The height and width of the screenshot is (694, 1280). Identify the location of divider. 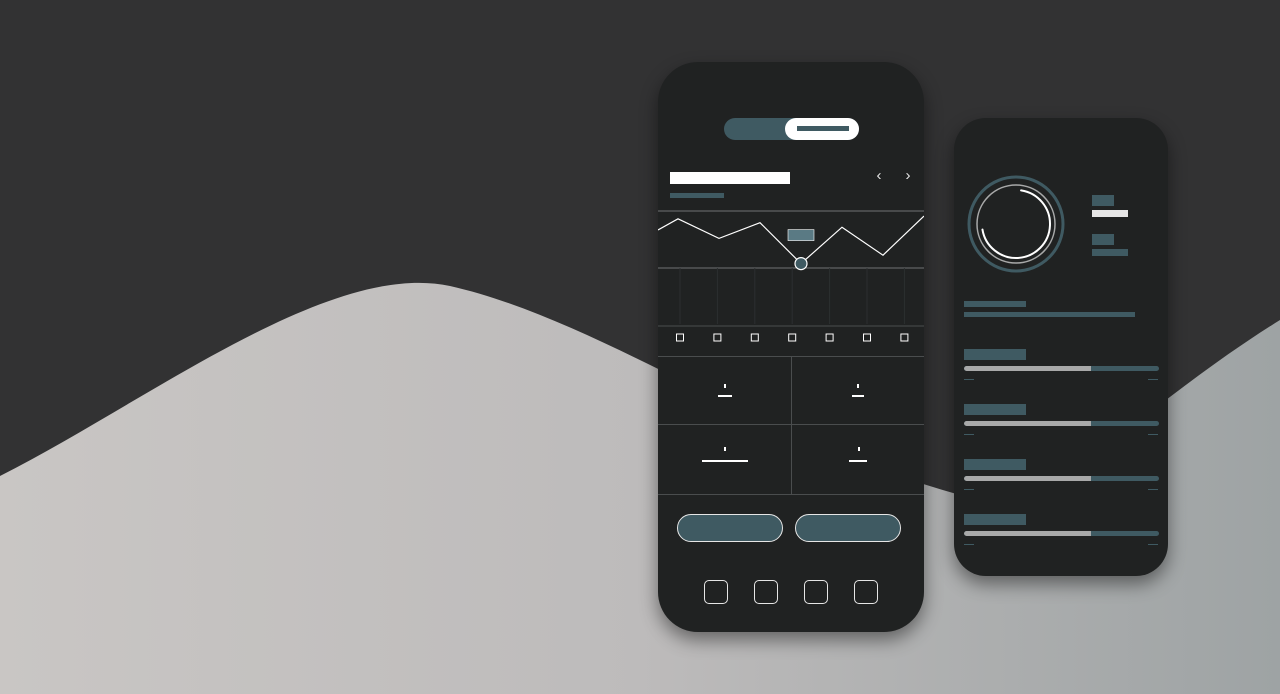
(791, 494).